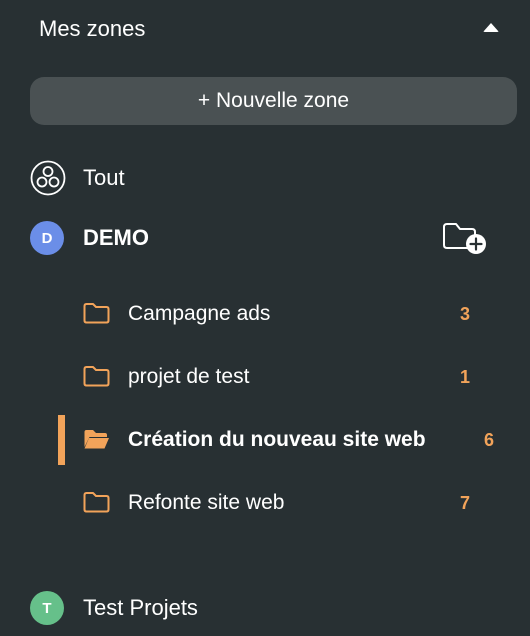  What do you see at coordinates (488, 439) in the screenshot?
I see `folder-count-badge: 6` at bounding box center [488, 439].